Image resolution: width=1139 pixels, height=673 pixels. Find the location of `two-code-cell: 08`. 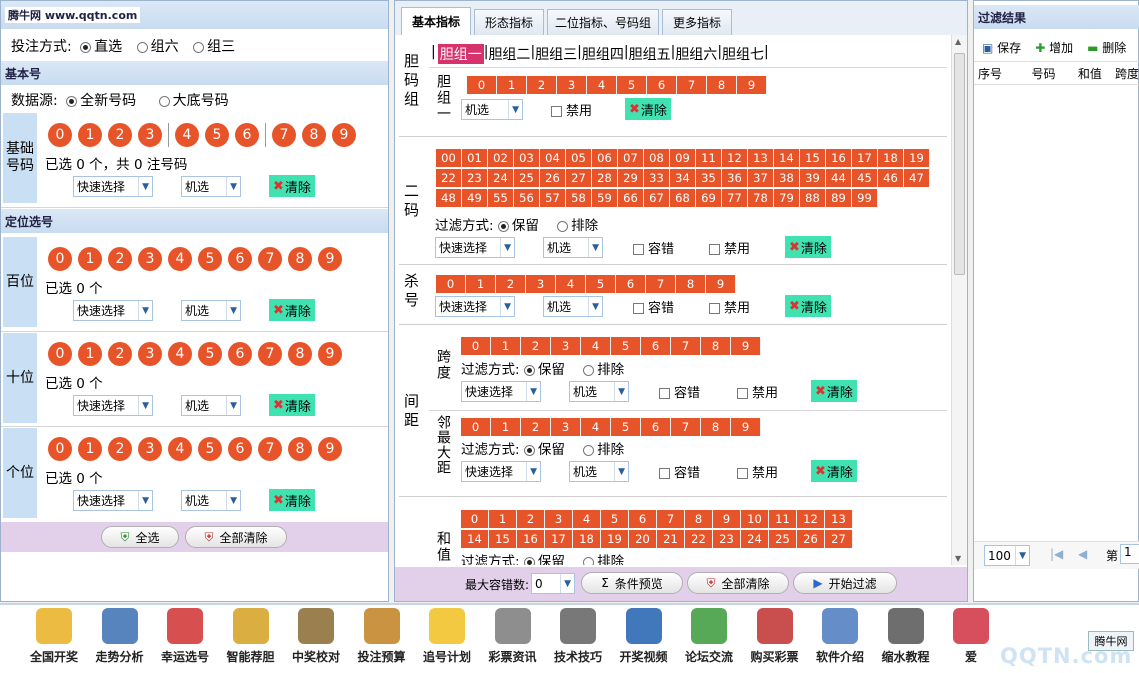

two-code-cell: 08 is located at coordinates (657, 158).